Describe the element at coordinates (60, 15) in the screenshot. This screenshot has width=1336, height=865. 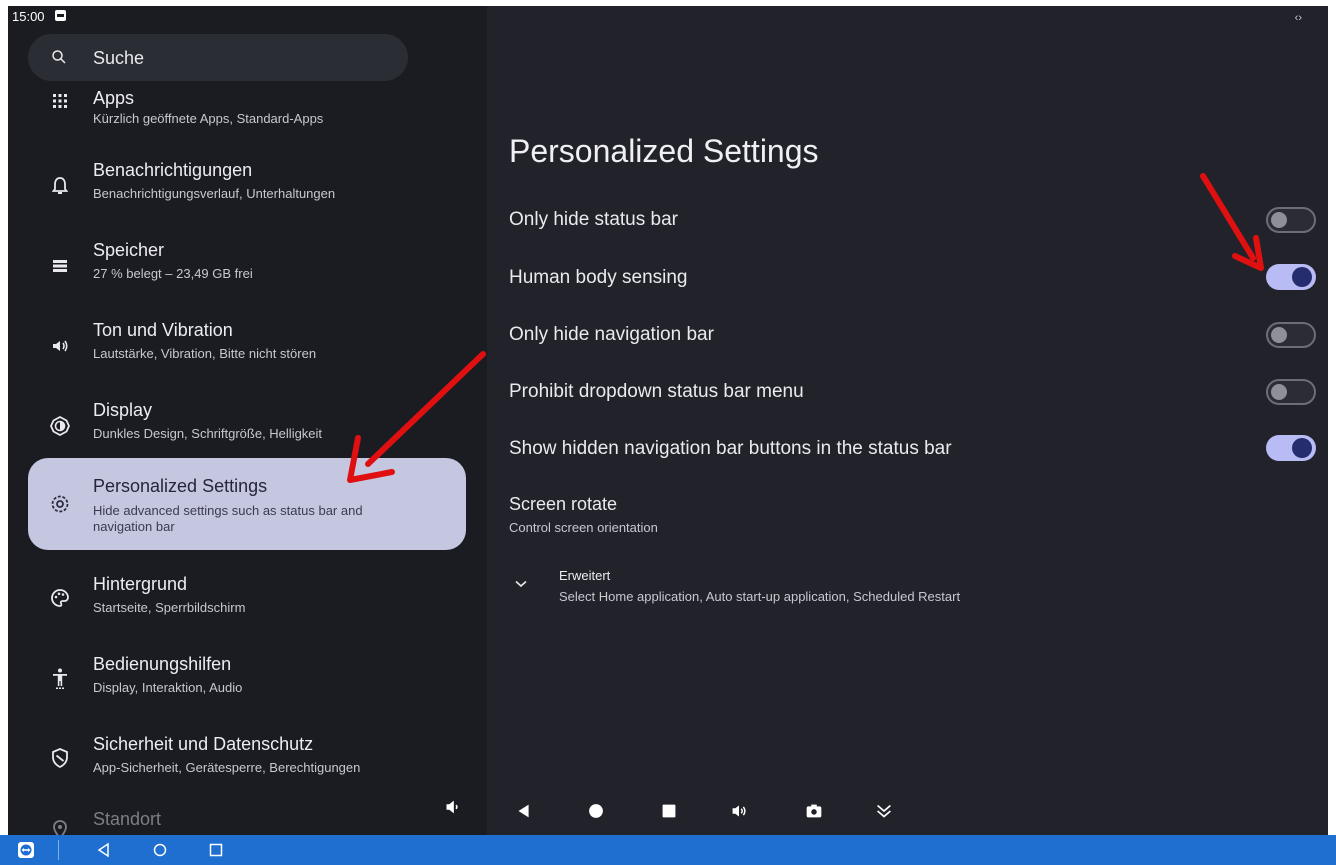
I see `teamviewer-status-icon` at that location.